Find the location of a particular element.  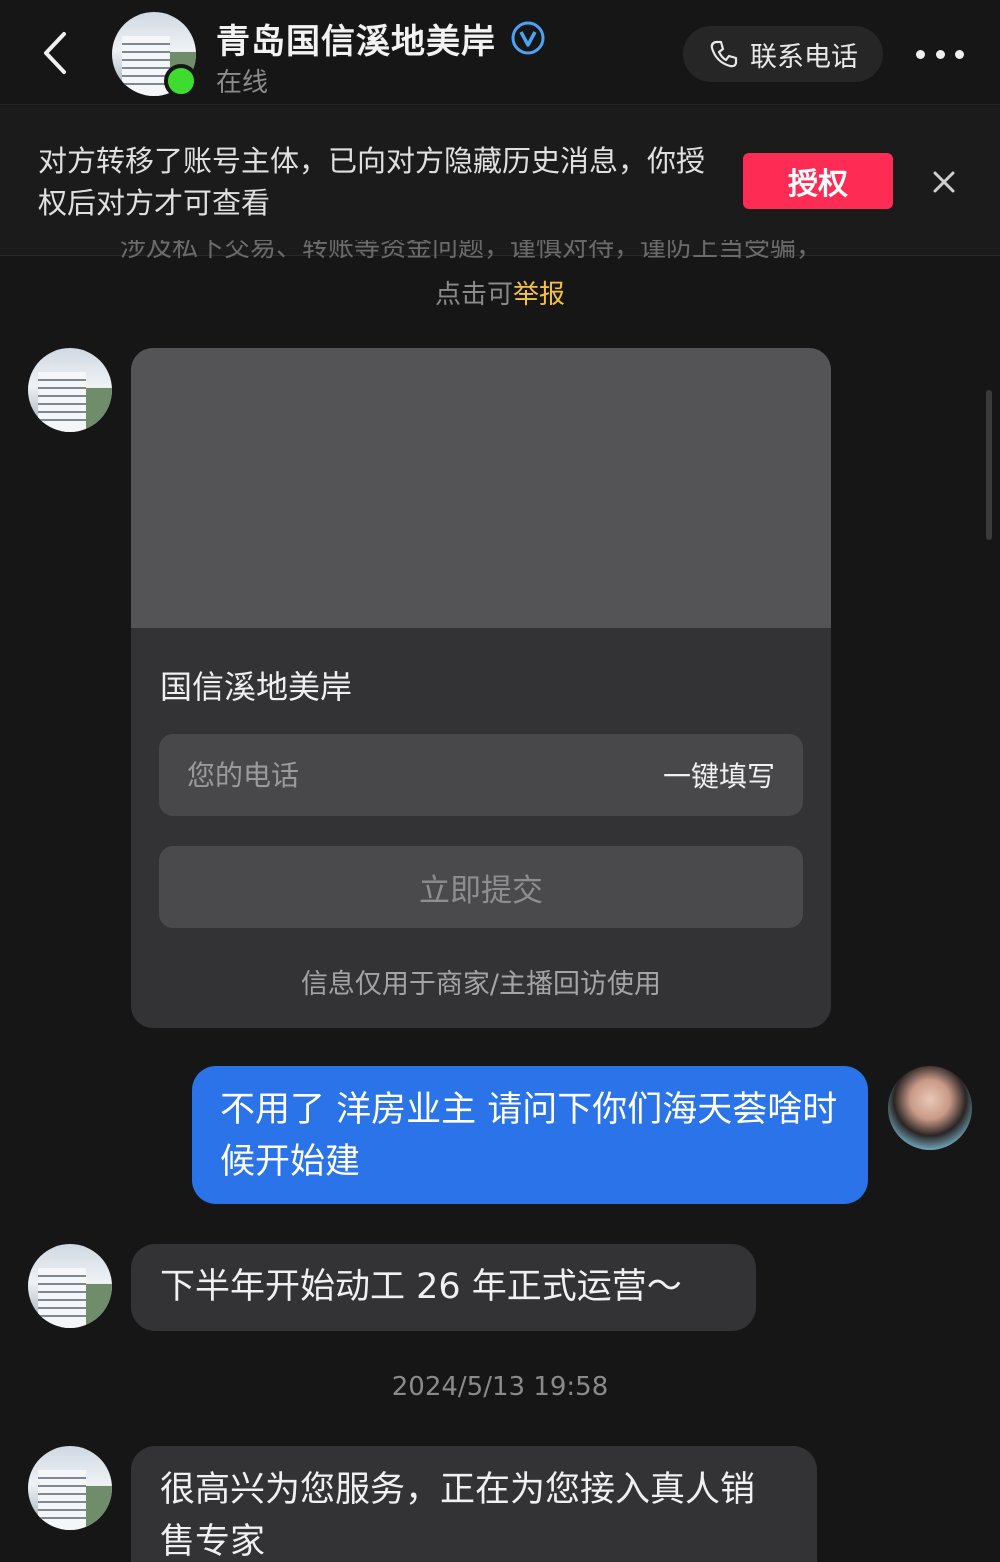

back-arrow-icon is located at coordinates (56, 53).